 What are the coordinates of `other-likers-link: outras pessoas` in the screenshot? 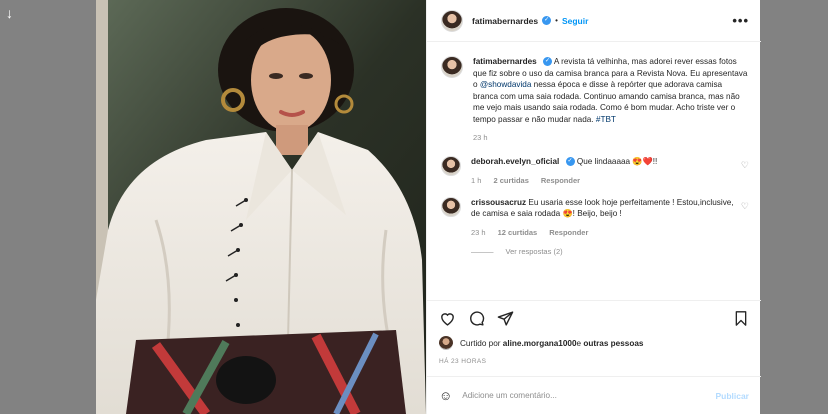 It's located at (613, 343).